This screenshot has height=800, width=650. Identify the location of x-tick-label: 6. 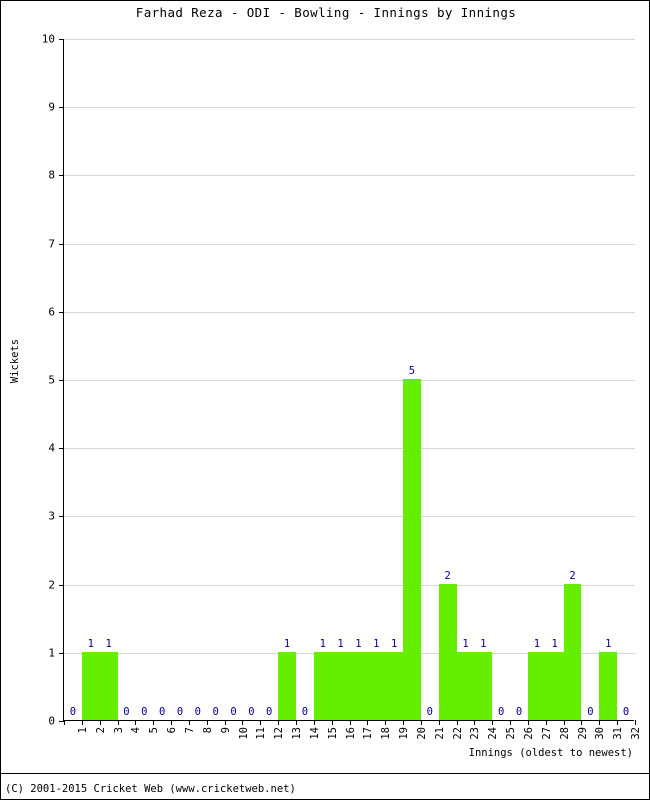
(172, 730).